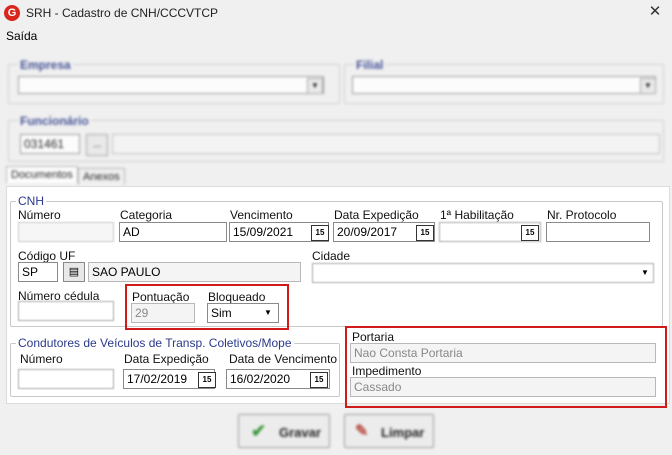 The image size is (672, 455). I want to click on tab-documentos: Documentos, so click(42, 174).